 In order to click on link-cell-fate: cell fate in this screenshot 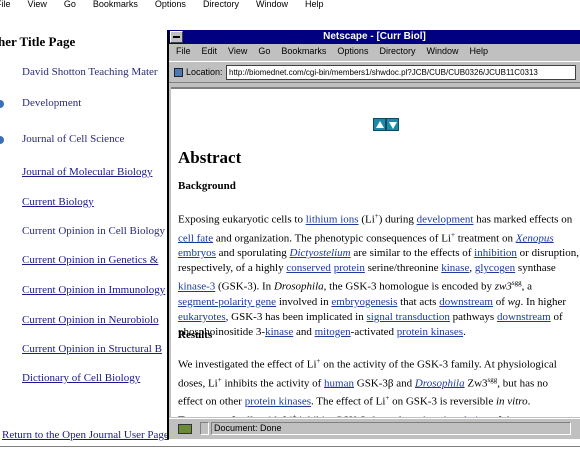, I will do `click(195, 238)`.